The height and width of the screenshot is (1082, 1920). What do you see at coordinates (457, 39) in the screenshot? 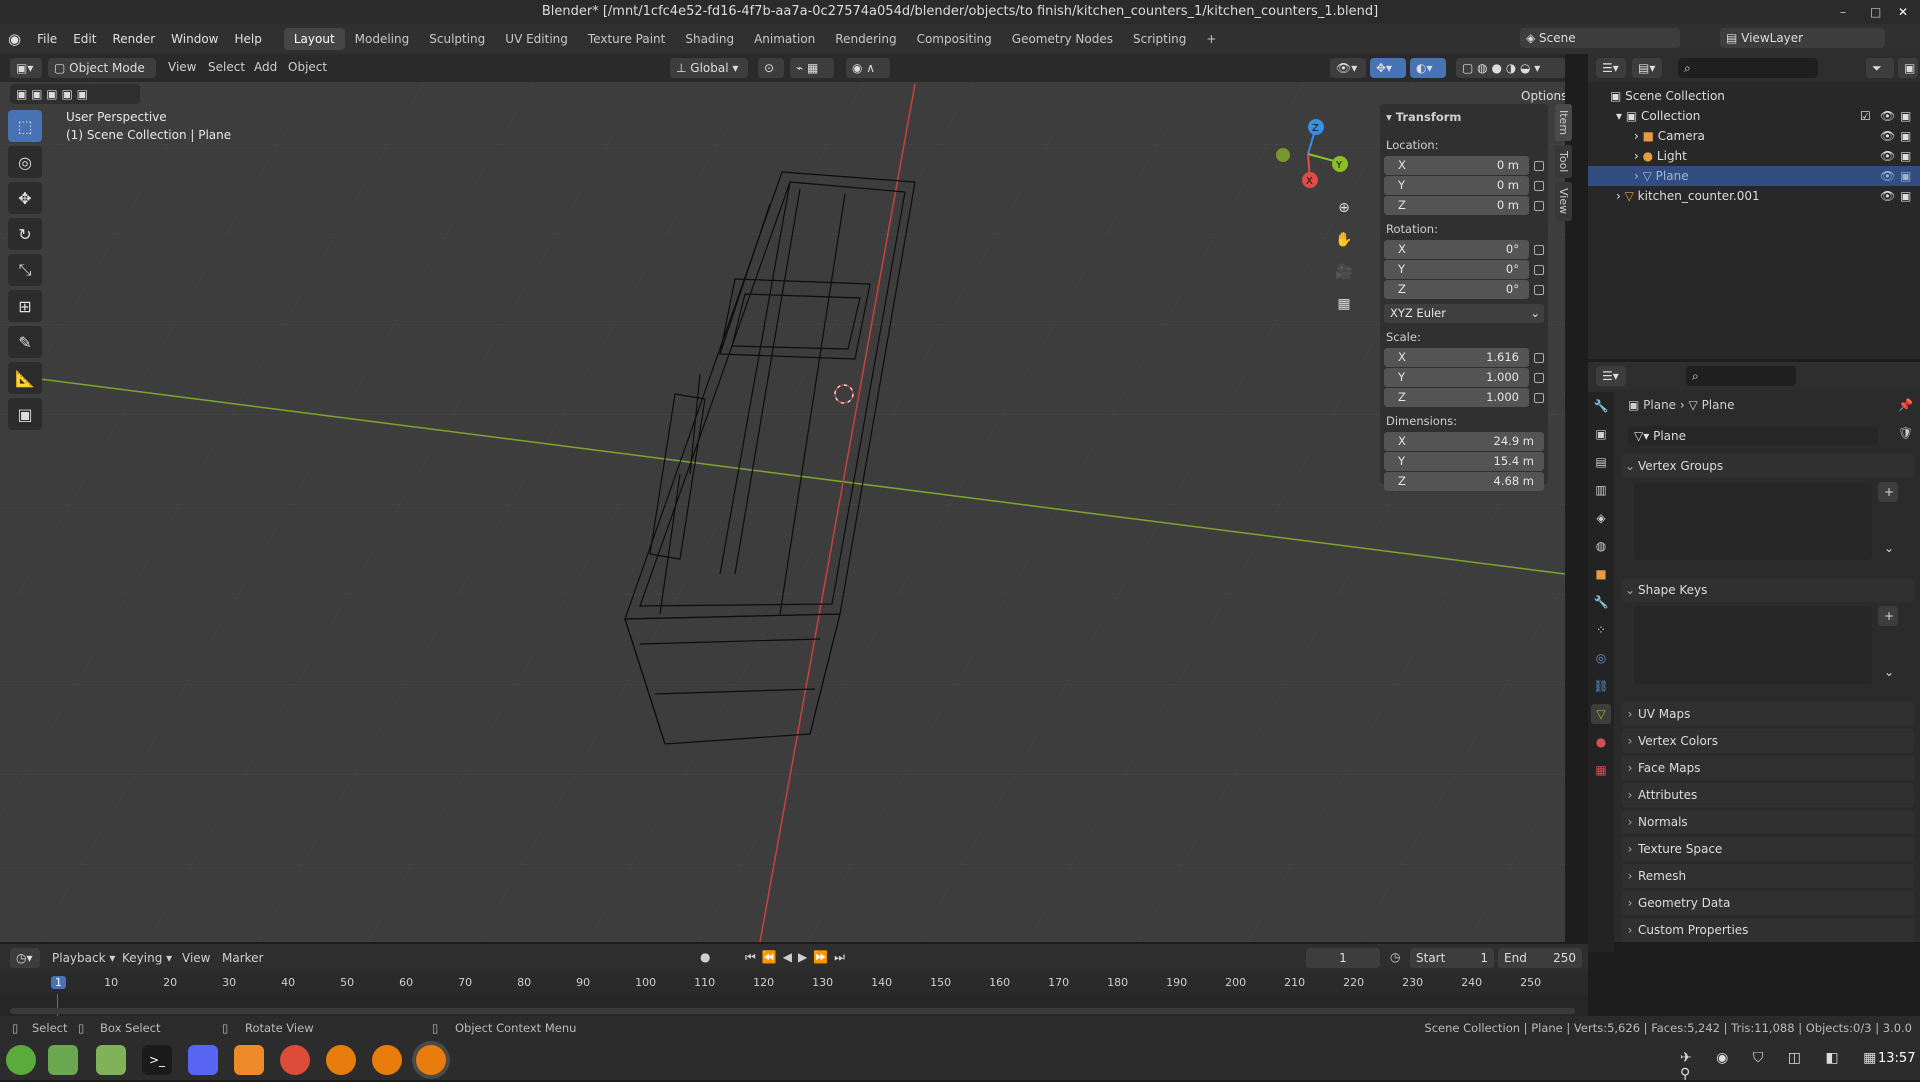
I see `workspace-tab-sculpting: Sculpting` at bounding box center [457, 39].